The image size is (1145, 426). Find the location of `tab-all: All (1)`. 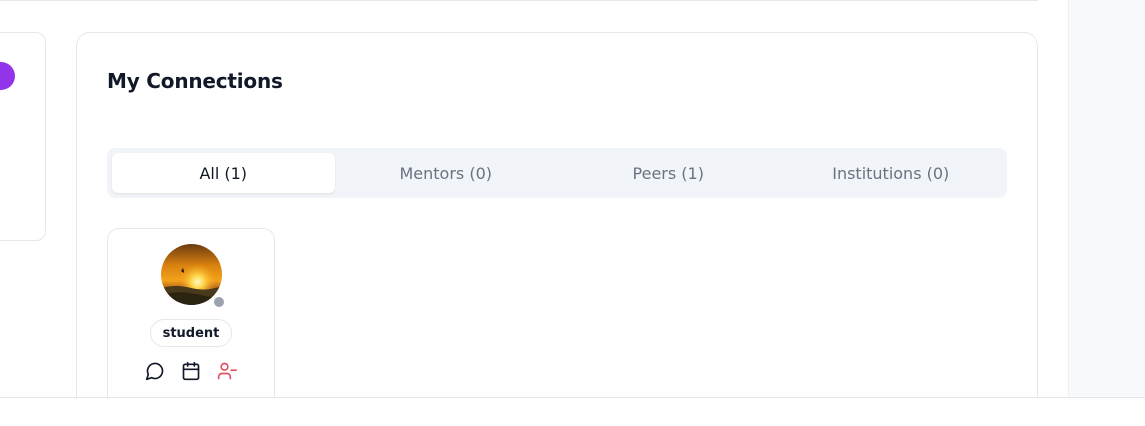

tab-all: All (1) is located at coordinates (223, 173).